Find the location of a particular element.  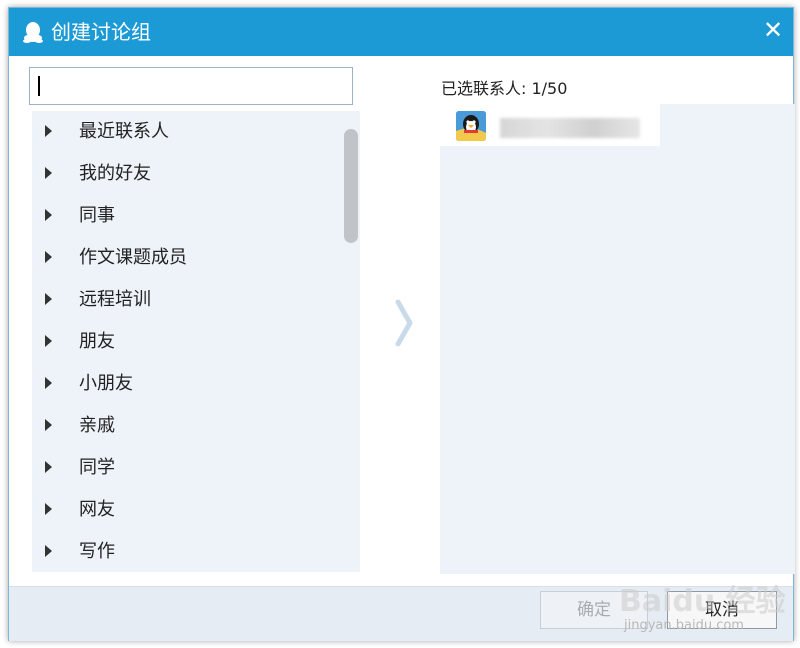

close-button: ✕ is located at coordinates (773, 30).